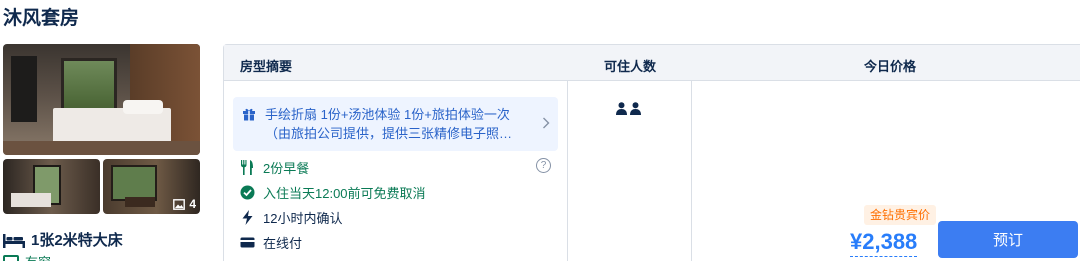  I want to click on payment-text: 在线付, so click(283, 243).